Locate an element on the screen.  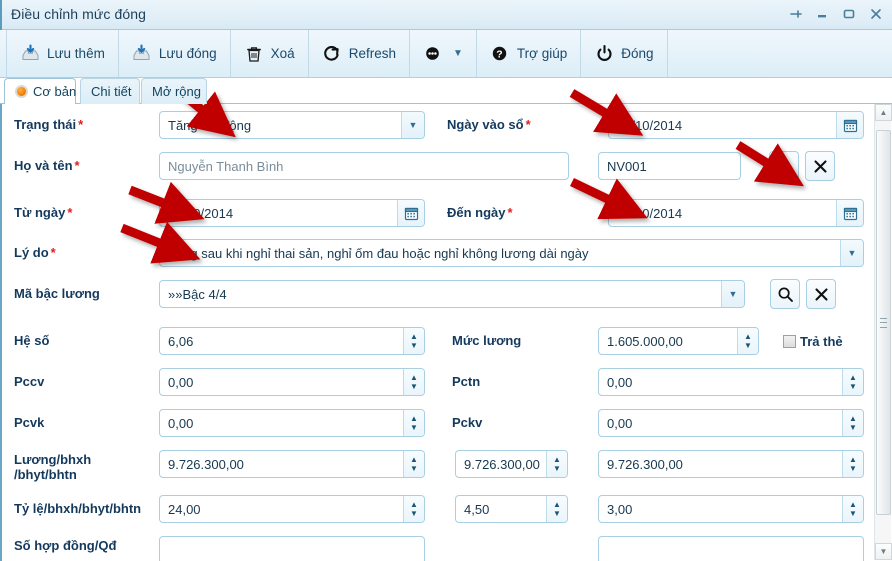
tab-mo-rong: Mở rộng is located at coordinates (174, 91).